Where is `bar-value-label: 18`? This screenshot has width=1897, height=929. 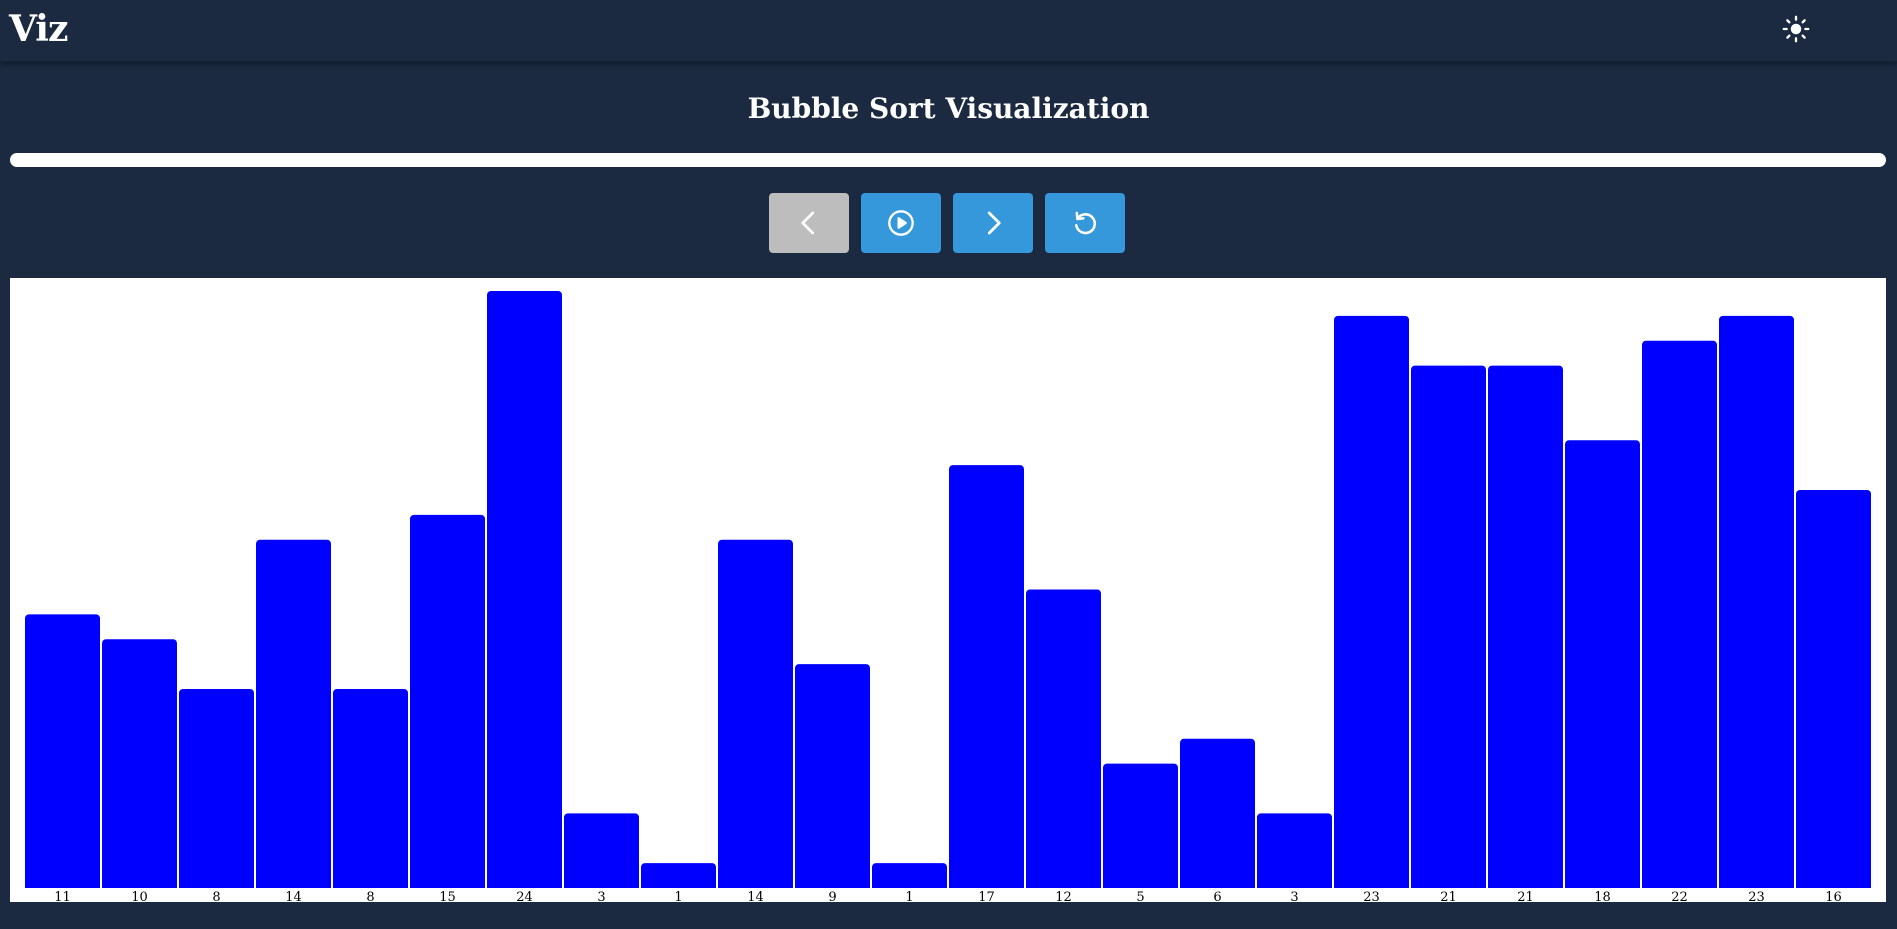 bar-value-label: 18 is located at coordinates (1602, 896).